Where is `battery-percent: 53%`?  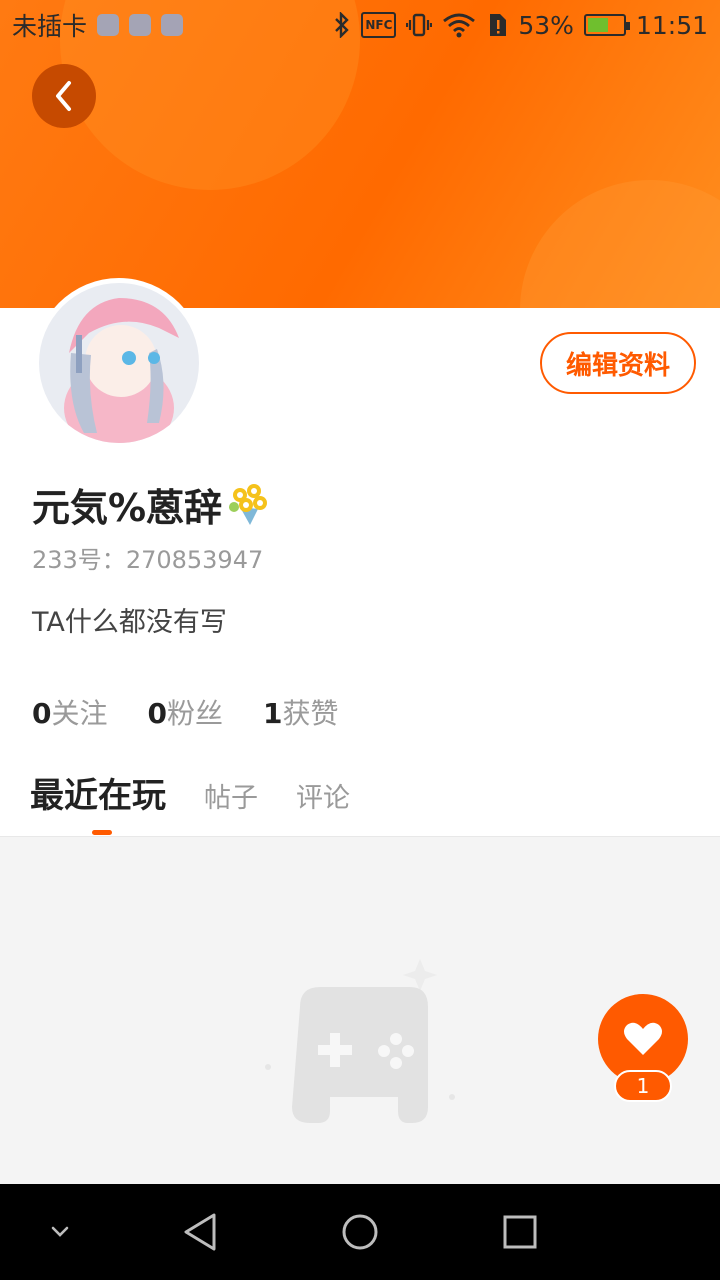 battery-percent: 53% is located at coordinates (546, 25).